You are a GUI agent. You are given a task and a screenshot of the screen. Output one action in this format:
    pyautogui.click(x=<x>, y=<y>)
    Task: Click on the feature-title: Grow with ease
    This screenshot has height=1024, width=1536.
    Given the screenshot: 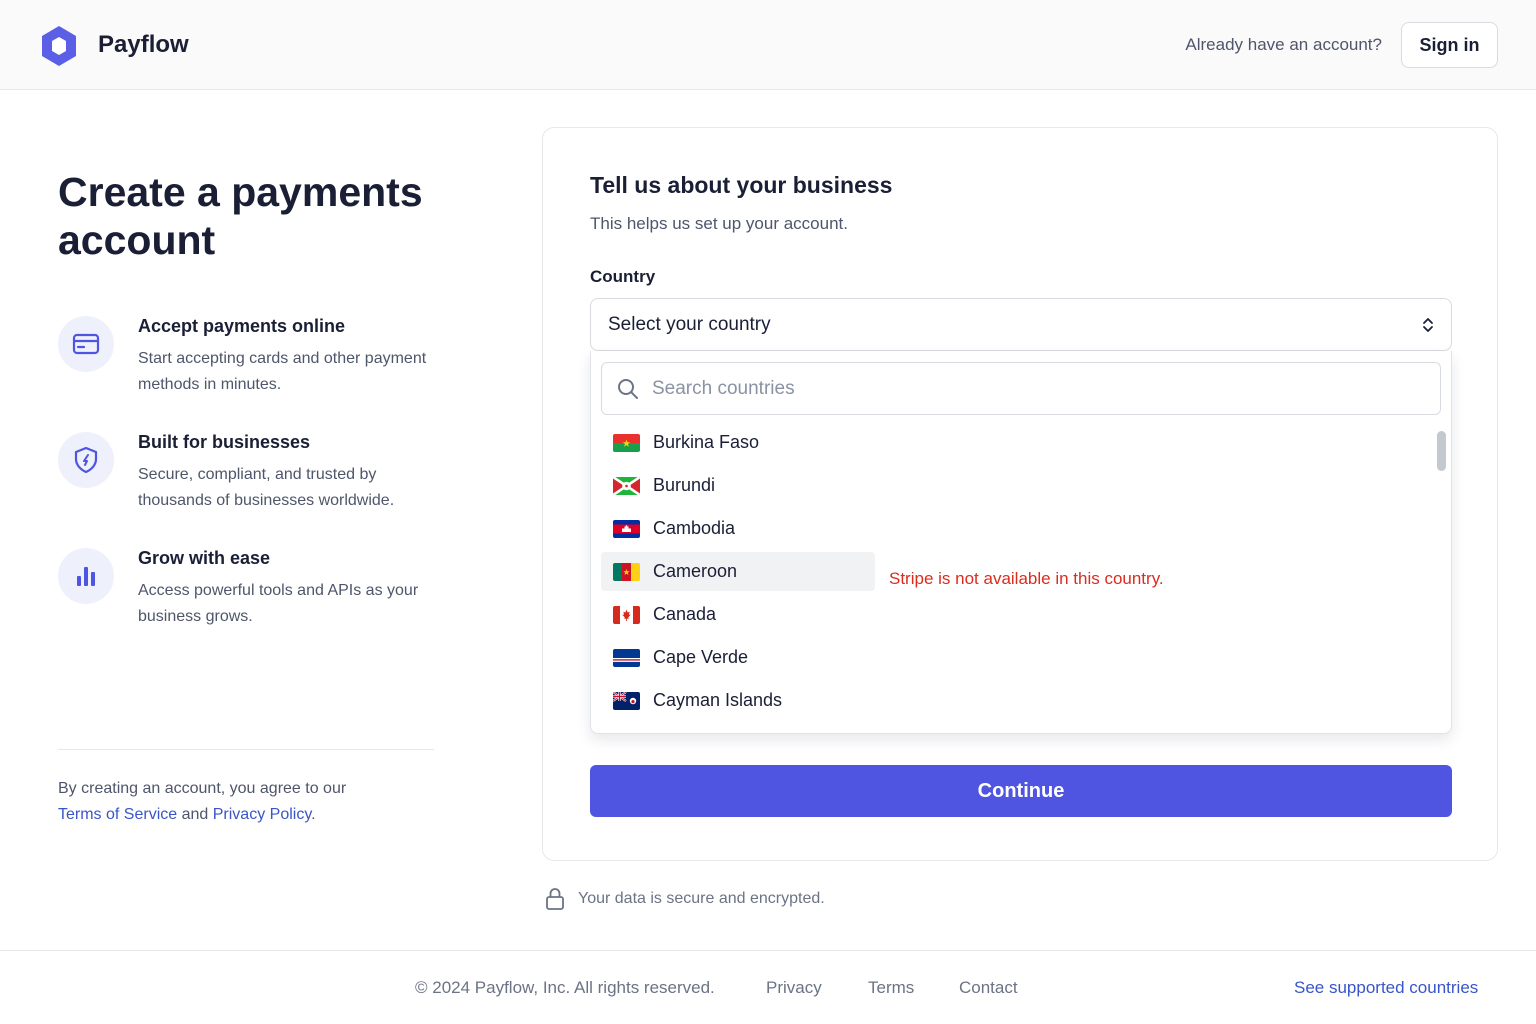 What is the action you would take?
    pyautogui.click(x=204, y=558)
    